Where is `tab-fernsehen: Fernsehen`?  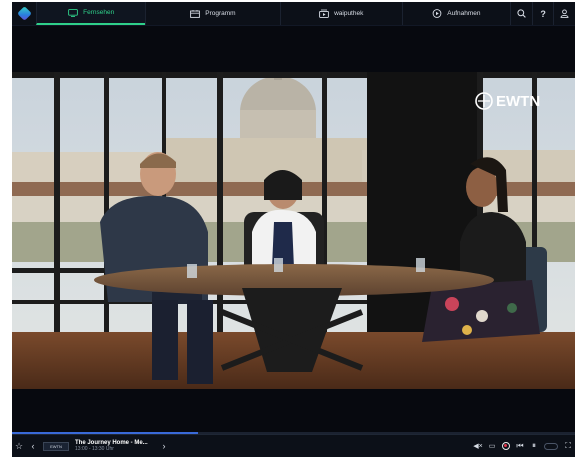 tab-fernsehen: Fernsehen is located at coordinates (90, 13).